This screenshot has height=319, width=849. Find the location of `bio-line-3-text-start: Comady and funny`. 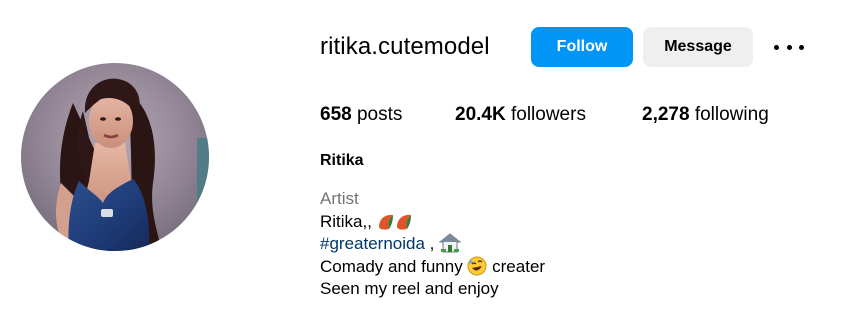

bio-line-3-text-start: Comady and funny is located at coordinates (394, 266).